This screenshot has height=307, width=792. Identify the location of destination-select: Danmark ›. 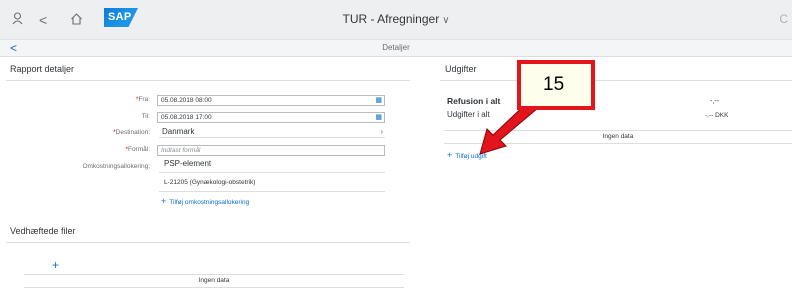
(272, 132).